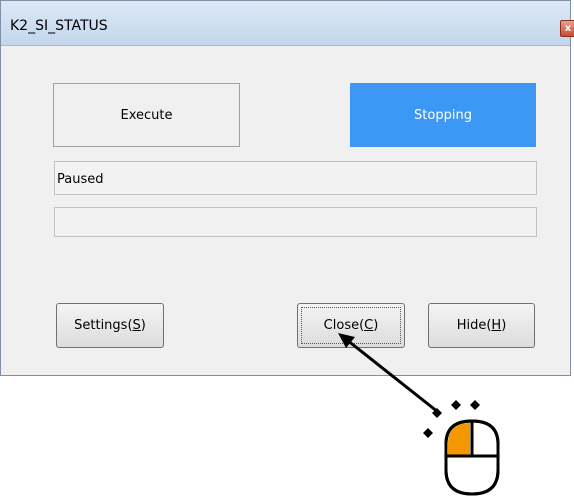 Image resolution: width=574 pixels, height=499 pixels. What do you see at coordinates (461, 448) in the screenshot?
I see `mouse-click-icon` at bounding box center [461, 448].